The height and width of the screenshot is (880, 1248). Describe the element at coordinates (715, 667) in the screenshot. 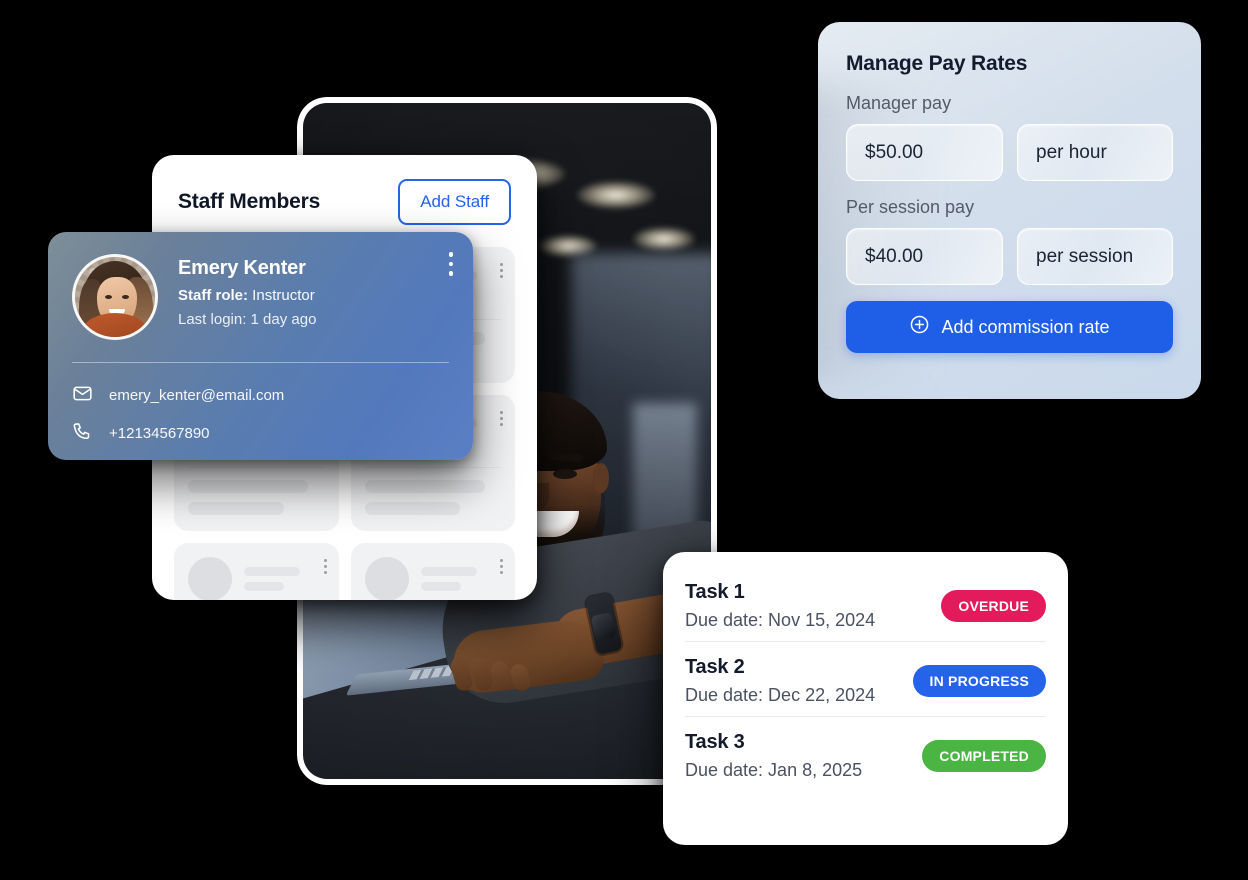

I see `task-title: Task 2` at that location.